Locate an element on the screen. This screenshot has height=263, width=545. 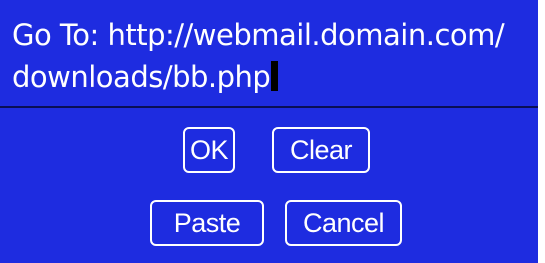
url-line-2: downloads/bb.php is located at coordinates (141, 77).